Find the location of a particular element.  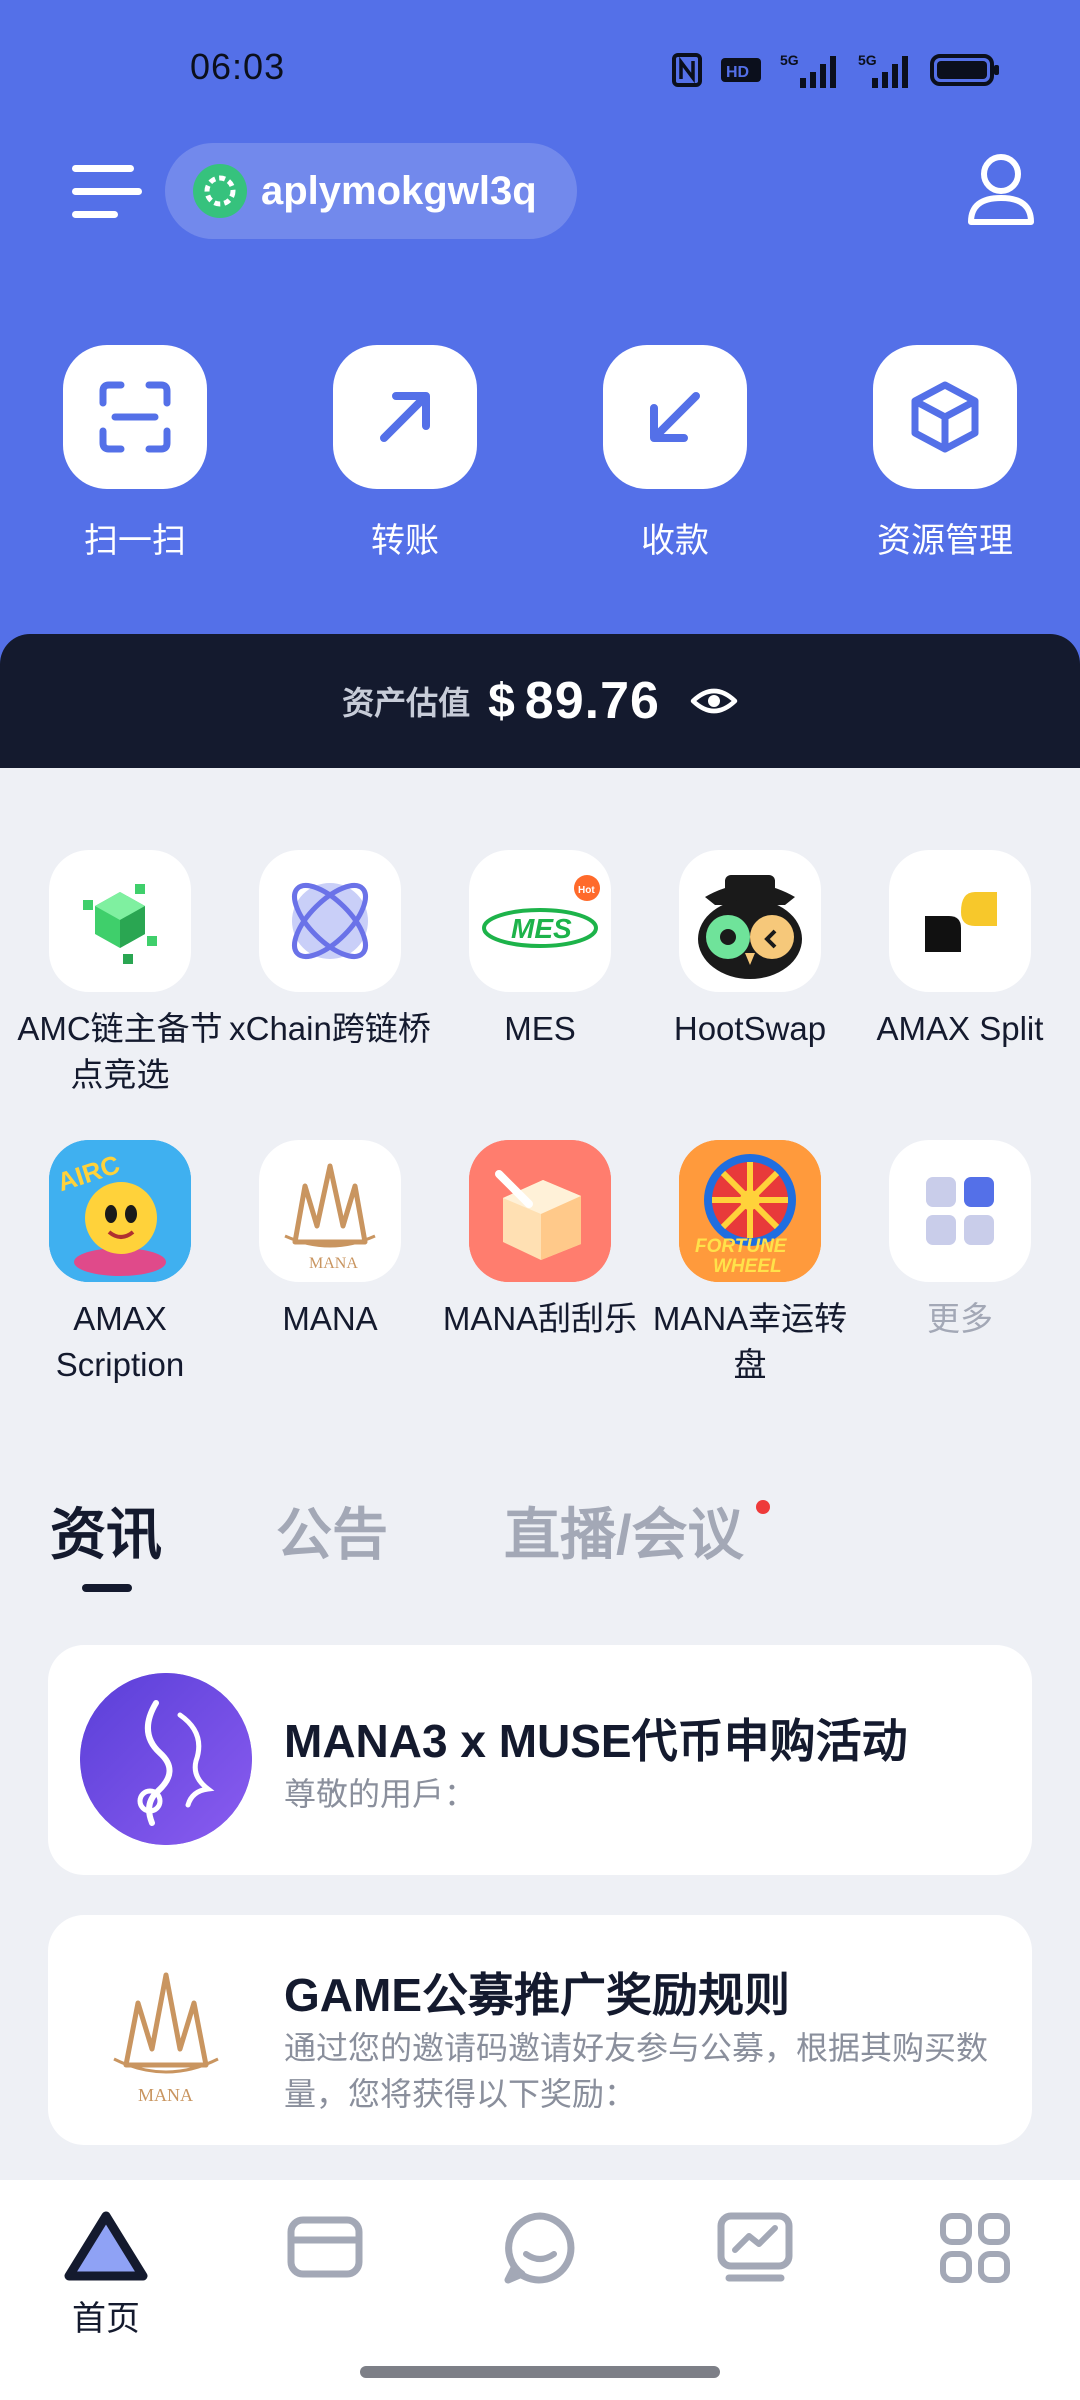

app-mana-fortune-wheel: FORTUNE WHEEL MANA幸运转盘 is located at coordinates (750, 1264).